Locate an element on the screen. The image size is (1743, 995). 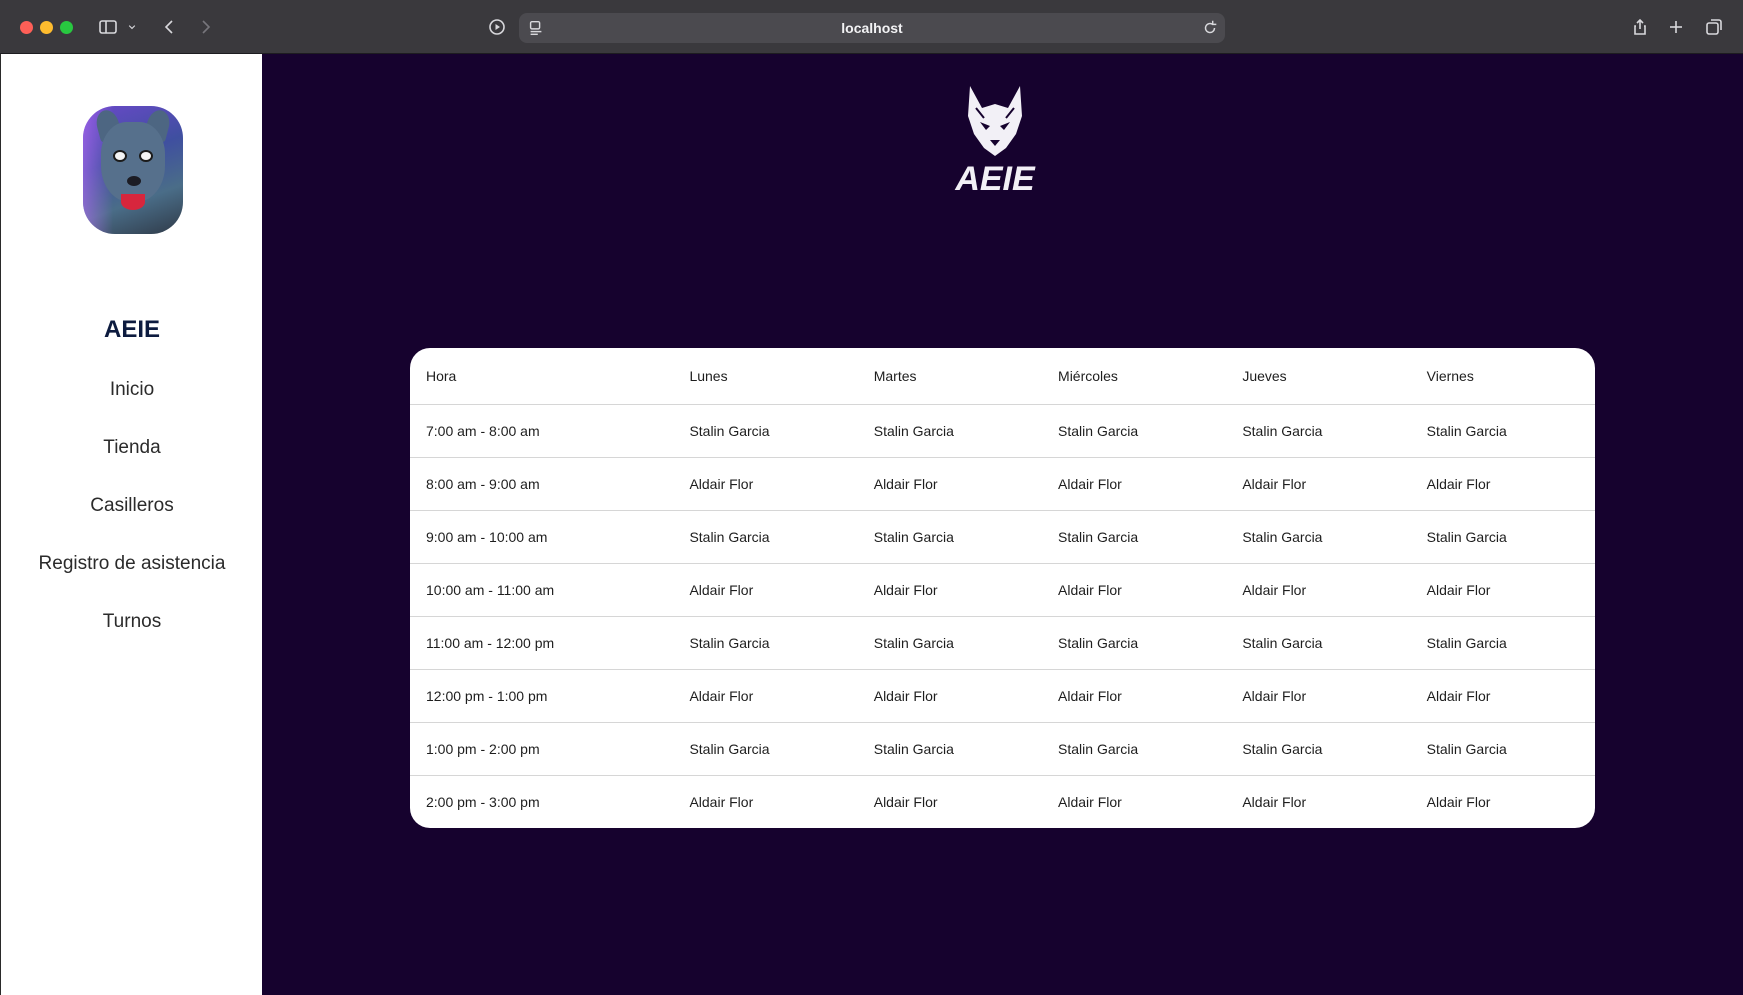
time-slot-cell: 11:00 am - 12:00 pm is located at coordinates (542, 643).